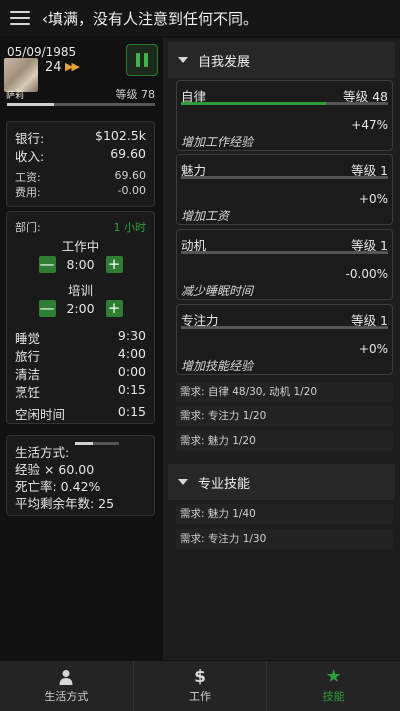  I want to click on schedule-row: 烹饪 0:15, so click(80, 391).